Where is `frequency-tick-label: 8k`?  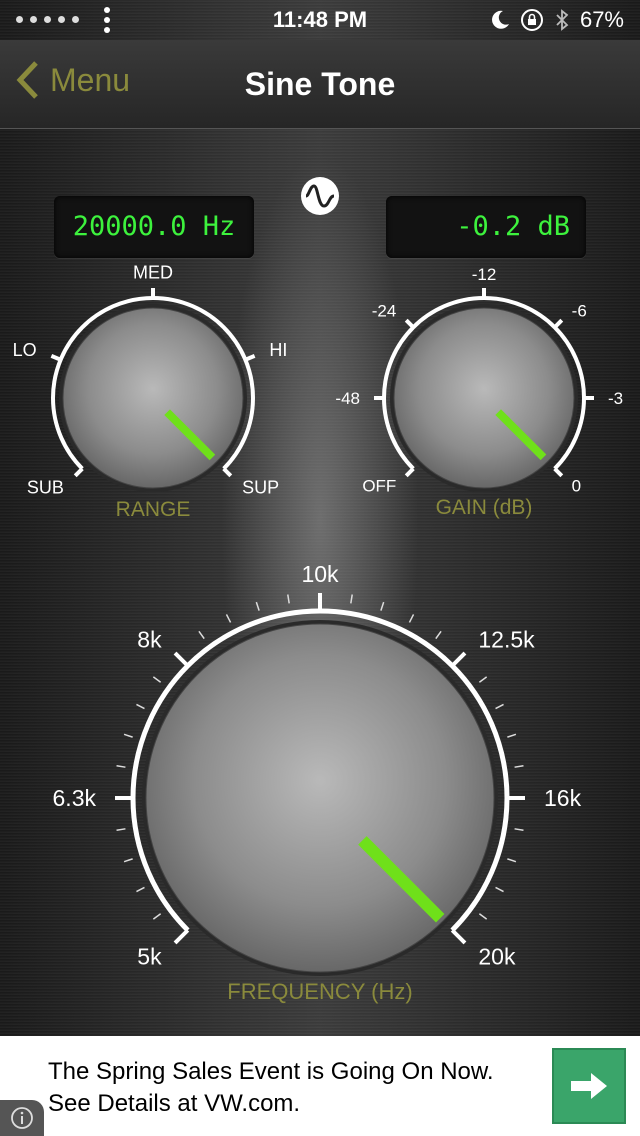
frequency-tick-label: 8k is located at coordinates (149, 640).